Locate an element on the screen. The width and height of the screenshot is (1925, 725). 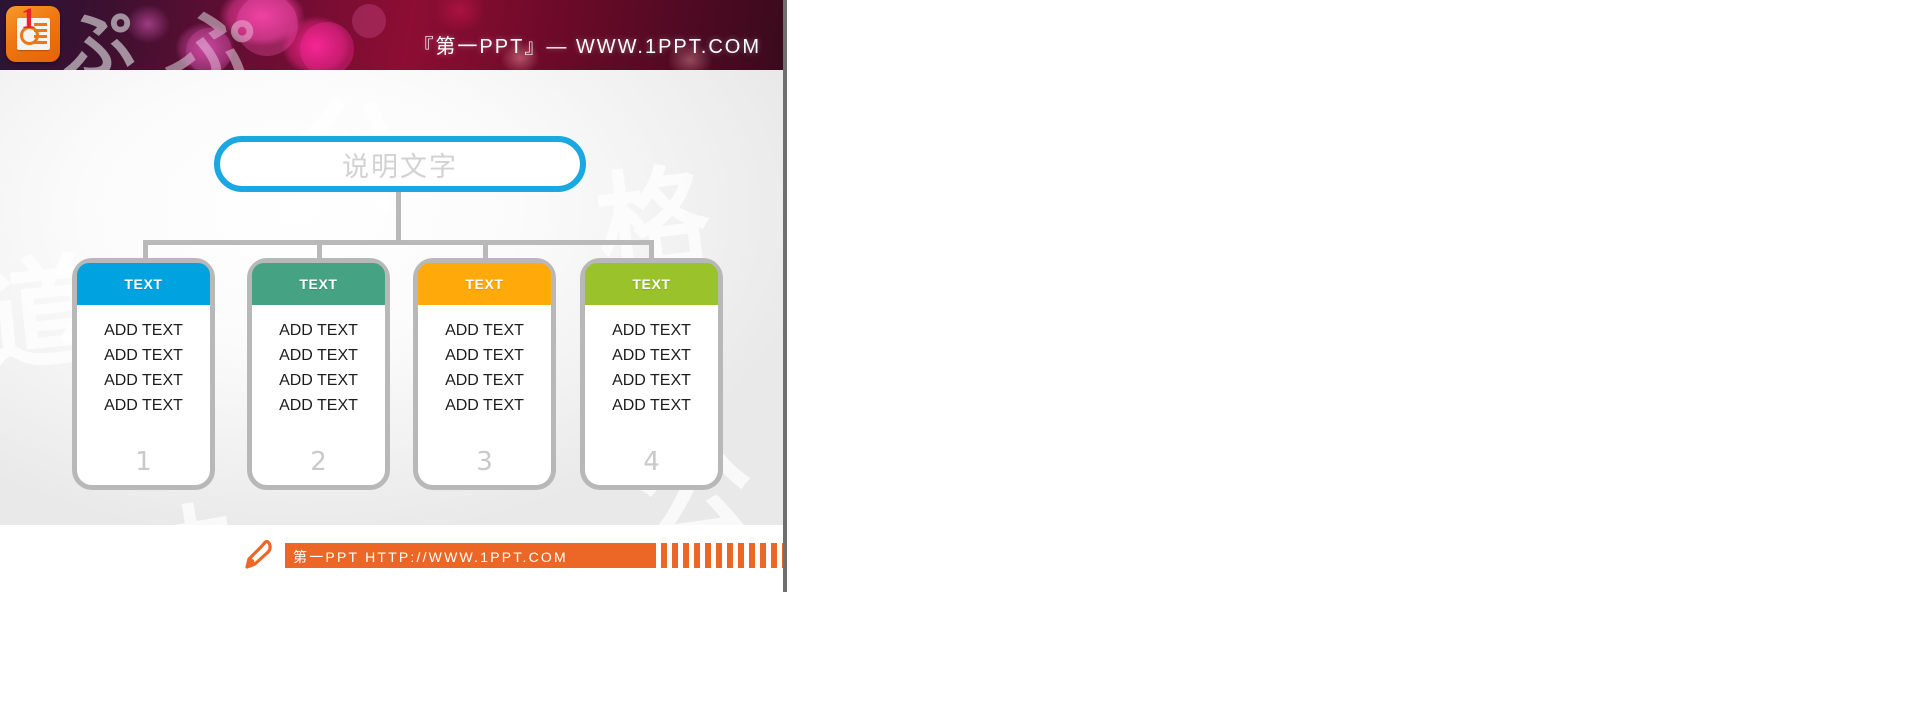
logo-number: 1 is located at coordinates (28, 18).